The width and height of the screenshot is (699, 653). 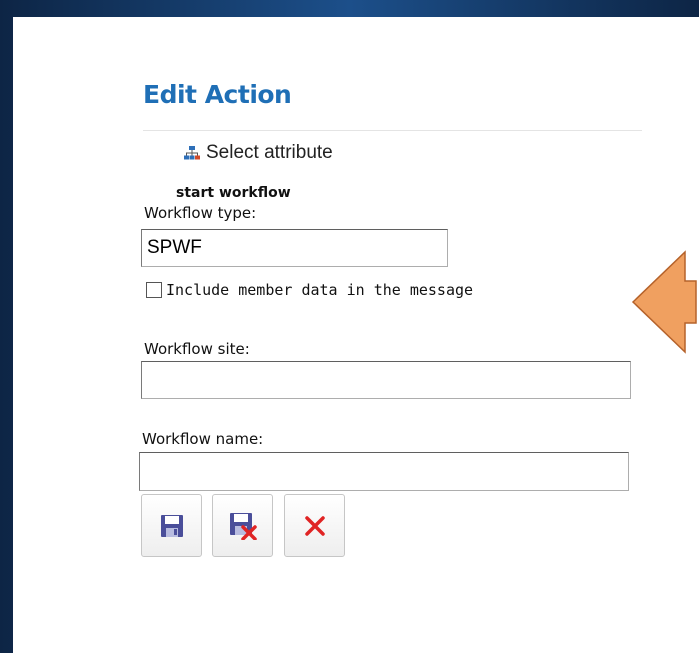 I want to click on workflow-type-label: Workflow type:, so click(x=200, y=213).